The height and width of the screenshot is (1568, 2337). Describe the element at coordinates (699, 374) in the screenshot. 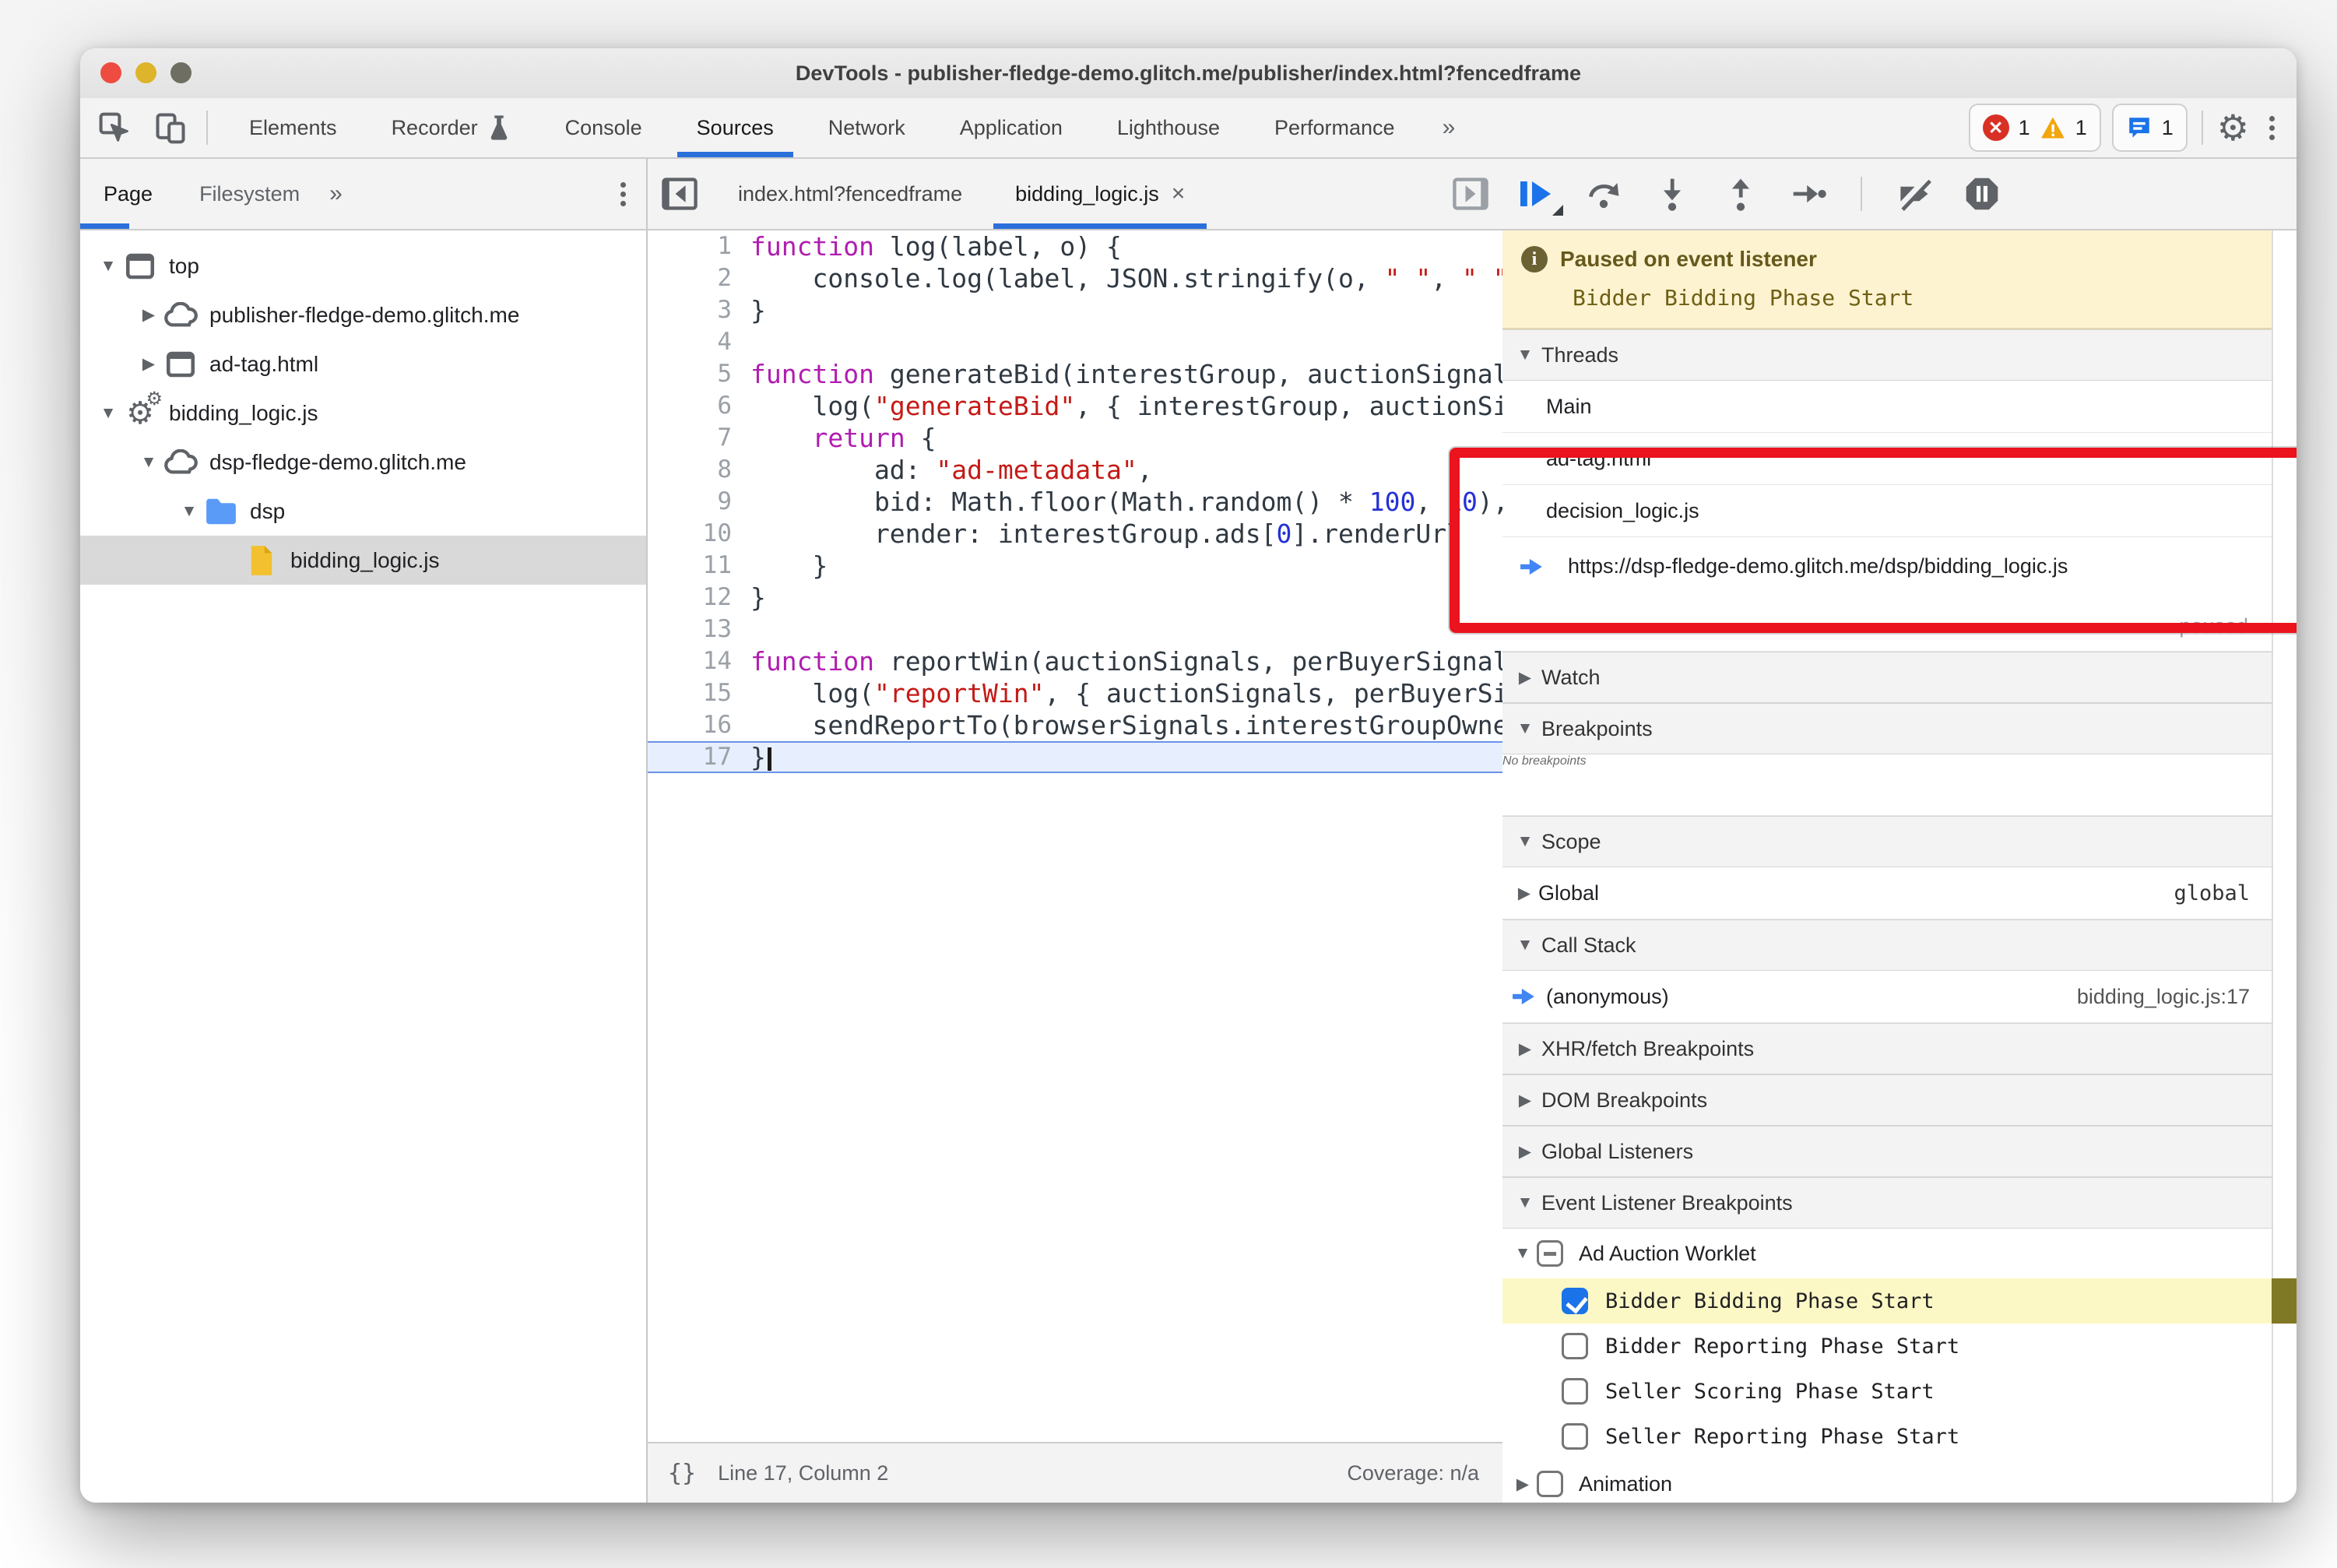

I see `line-number: 5` at that location.